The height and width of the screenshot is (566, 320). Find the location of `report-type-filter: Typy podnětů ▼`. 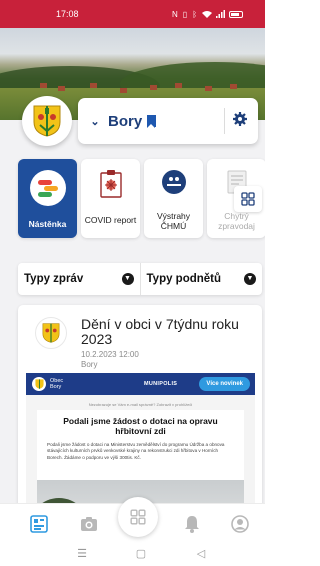

report-type-filter: Typy podnětů ▼ is located at coordinates (201, 279).